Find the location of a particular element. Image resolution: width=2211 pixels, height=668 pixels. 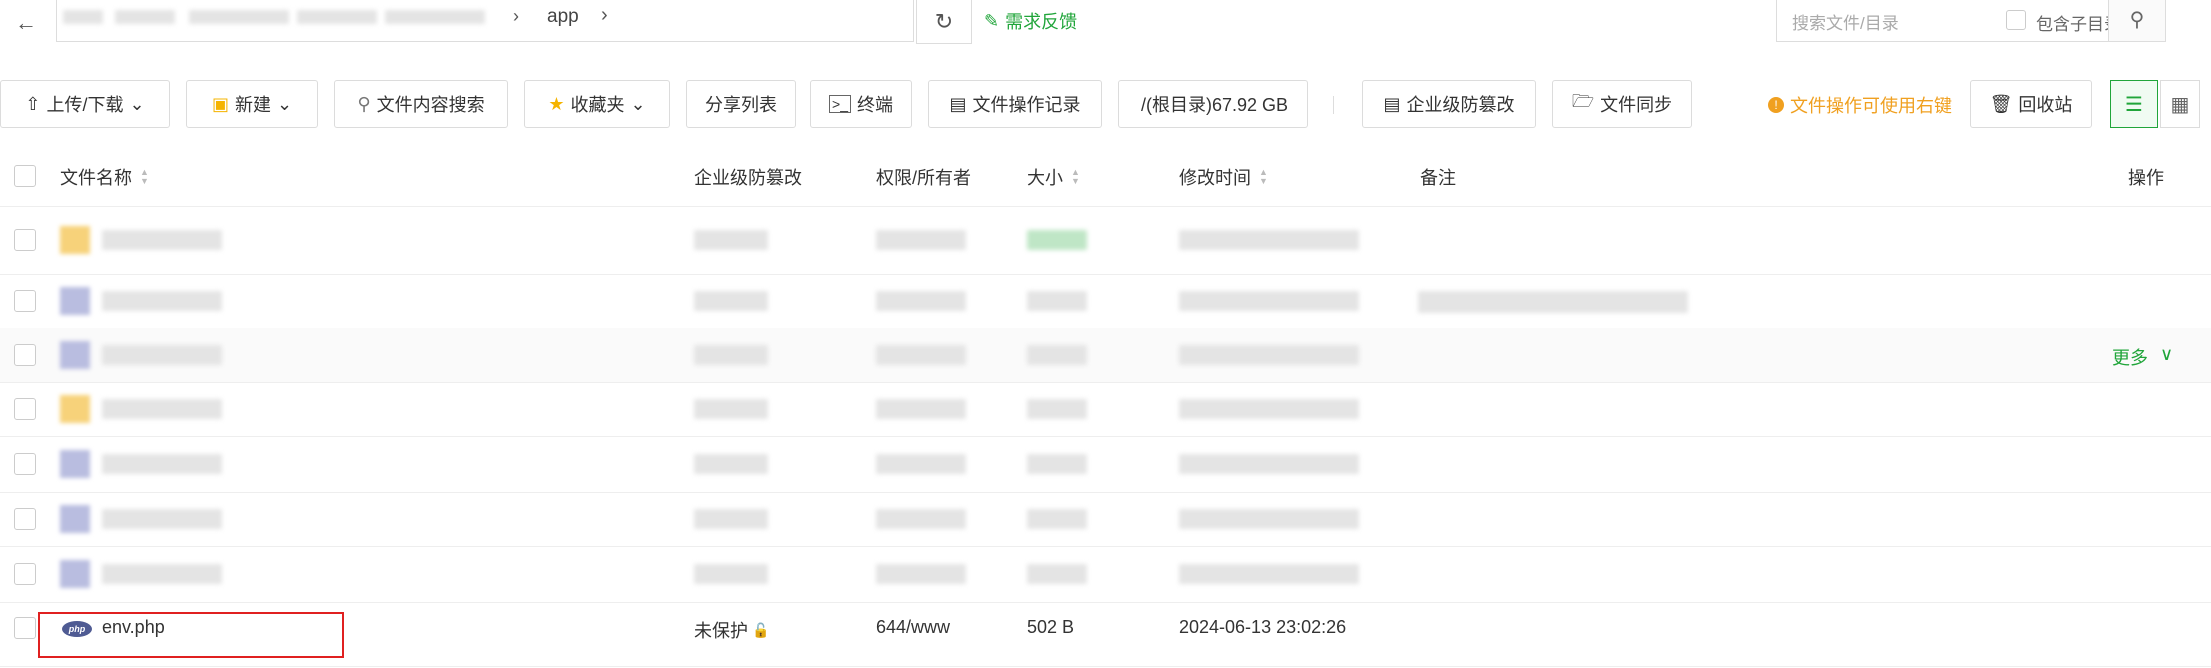

terminal-button: >_ 终端 is located at coordinates (861, 104).